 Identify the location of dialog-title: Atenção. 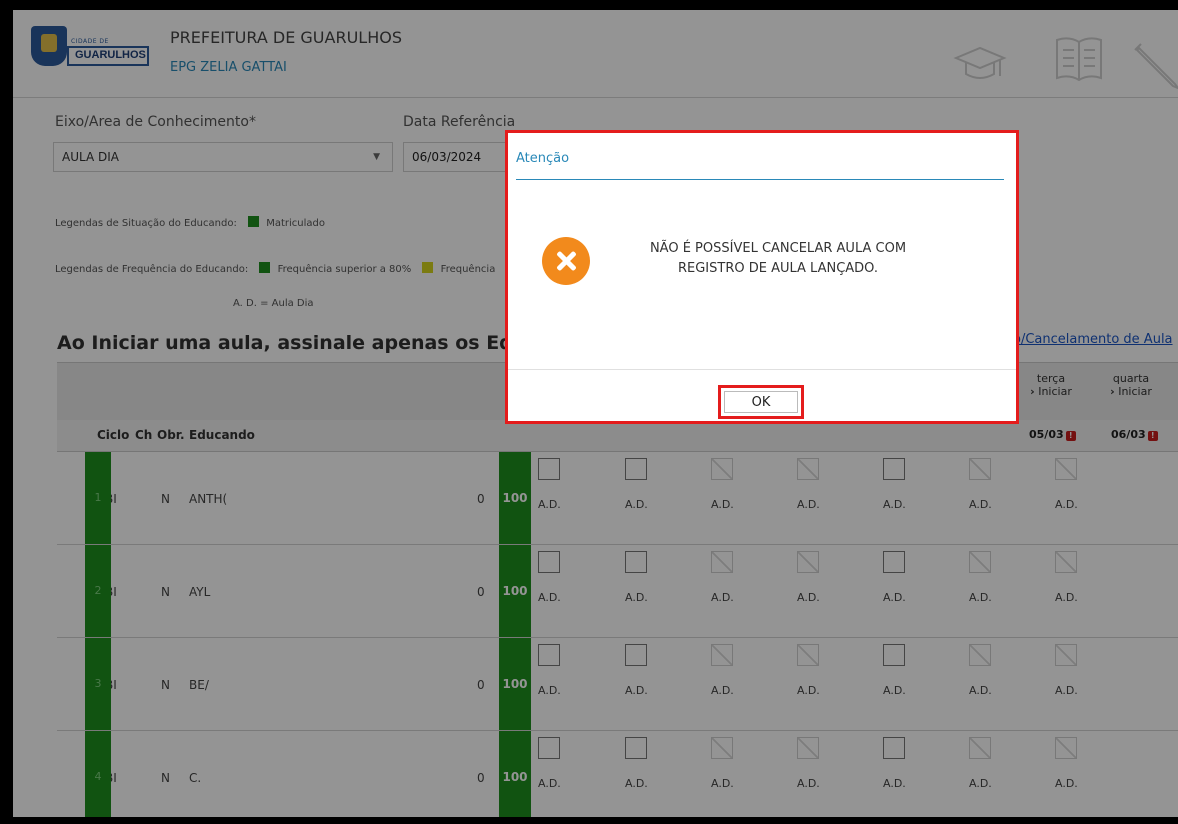
(543, 158).